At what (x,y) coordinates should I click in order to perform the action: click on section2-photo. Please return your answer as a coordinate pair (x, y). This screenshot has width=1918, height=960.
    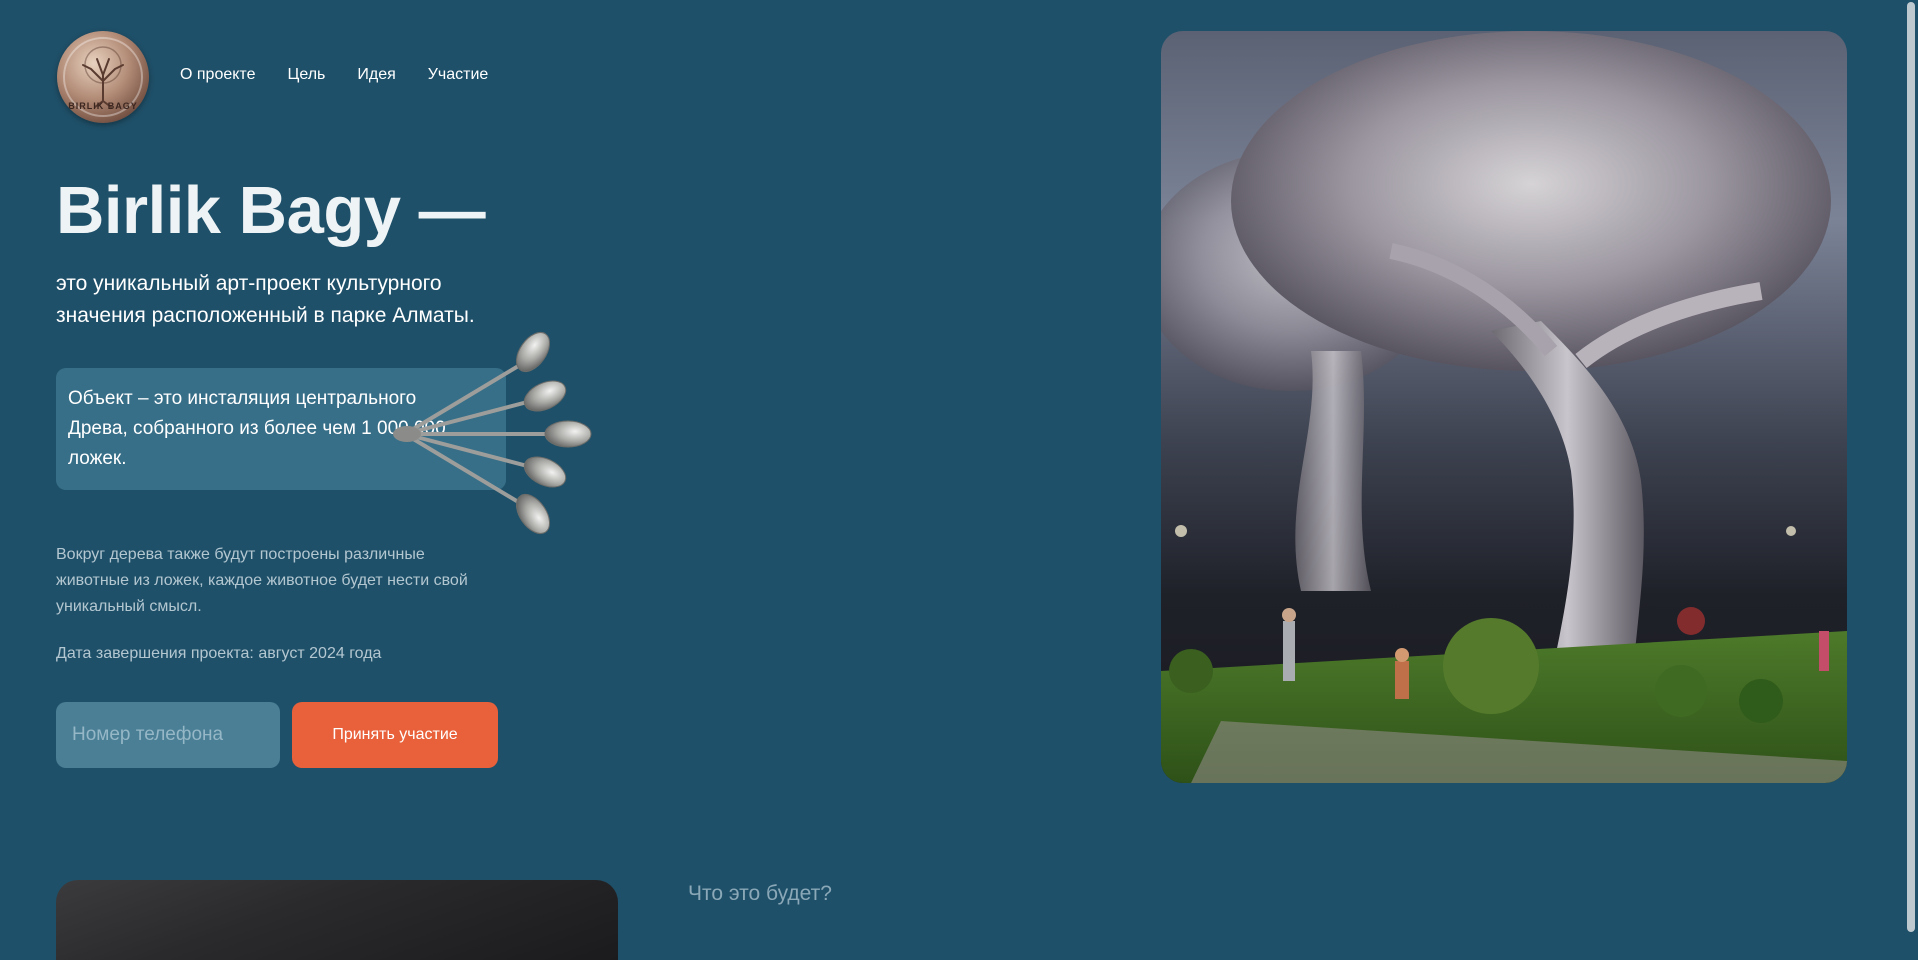
    Looking at the image, I should click on (337, 920).